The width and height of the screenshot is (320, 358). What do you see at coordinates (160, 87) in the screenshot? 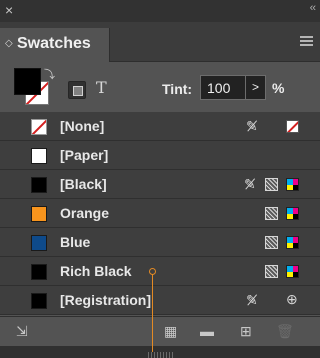
I see `swatches-toolbar: ⤵ T Tint: > %` at bounding box center [160, 87].